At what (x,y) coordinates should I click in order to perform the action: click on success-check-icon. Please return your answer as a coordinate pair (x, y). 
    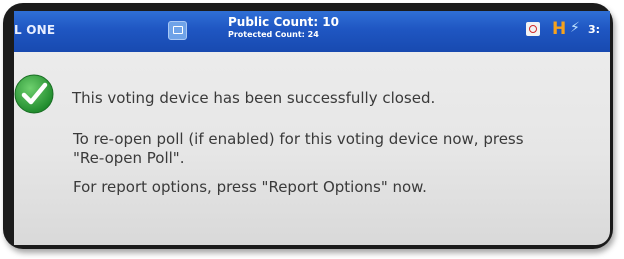
    Looking at the image, I should click on (34, 94).